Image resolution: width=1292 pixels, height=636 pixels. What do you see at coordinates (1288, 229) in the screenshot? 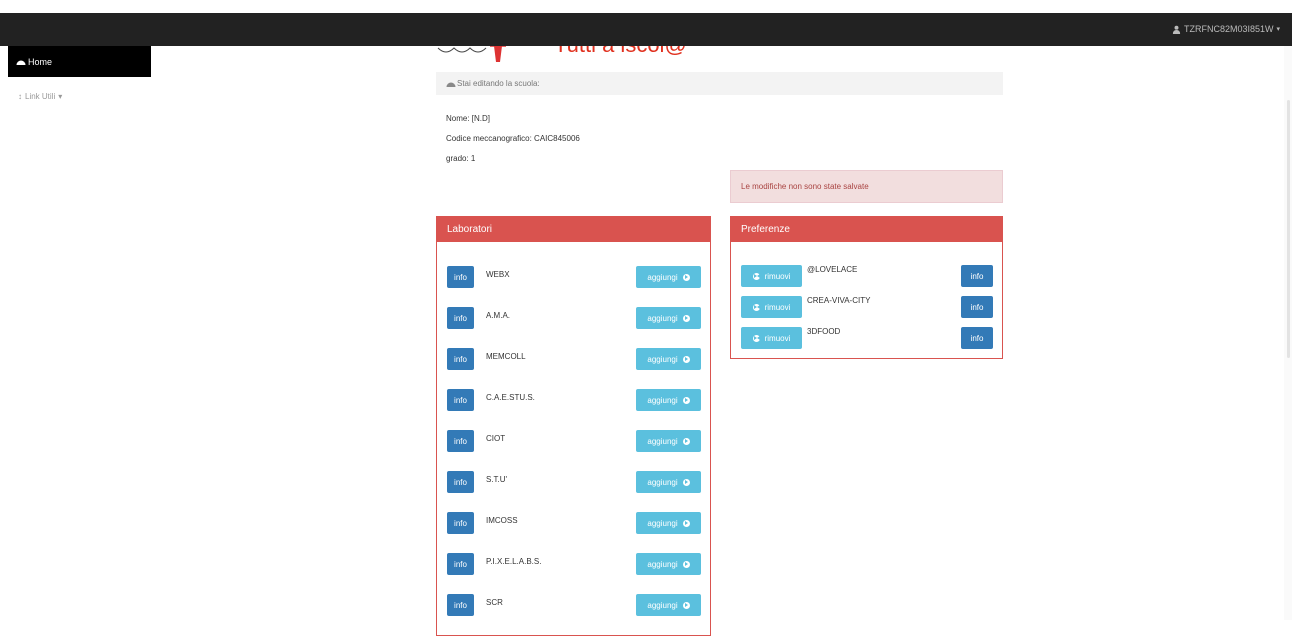
I see `scrollbar-thumb` at bounding box center [1288, 229].